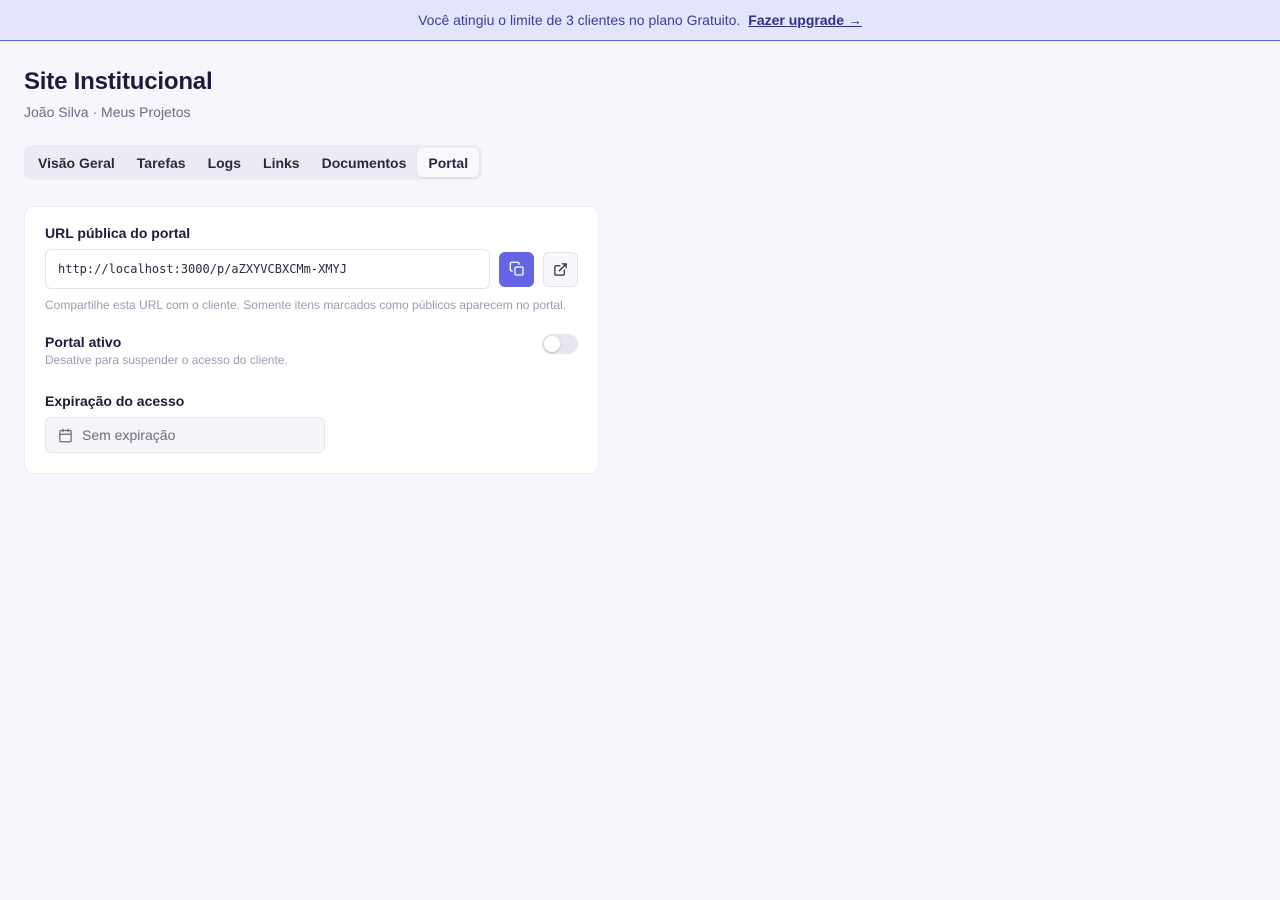 The height and width of the screenshot is (900, 1280). What do you see at coordinates (83, 342) in the screenshot?
I see `portal-active-label: Portal ativo` at bounding box center [83, 342].